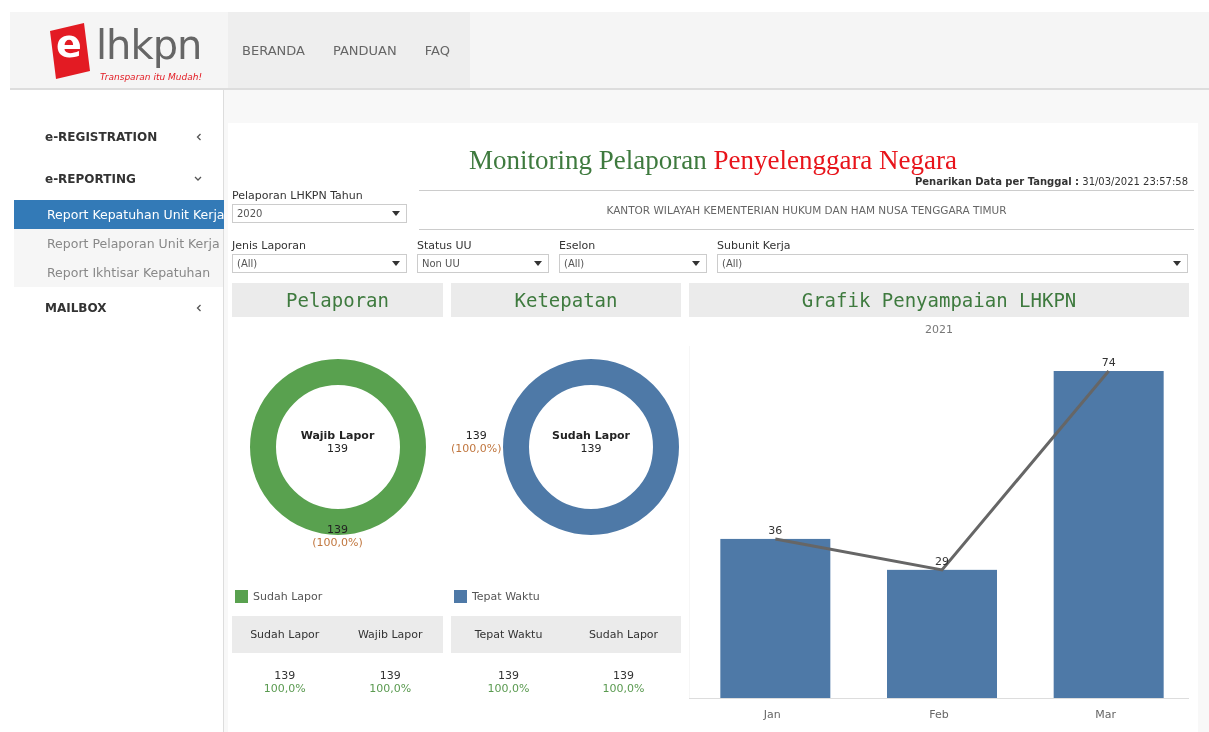  What do you see at coordinates (591, 435) in the screenshot?
I see `donut-label: Sudah Lapor` at bounding box center [591, 435].